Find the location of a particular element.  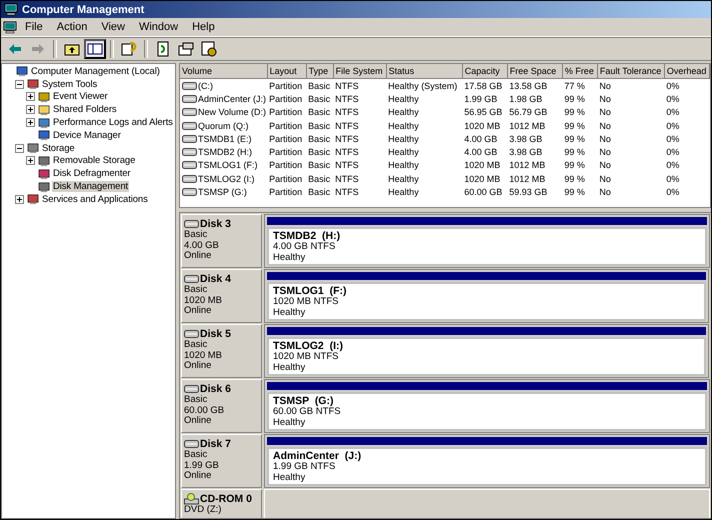

tree-item: System Tools is located at coordinates (69, 84).